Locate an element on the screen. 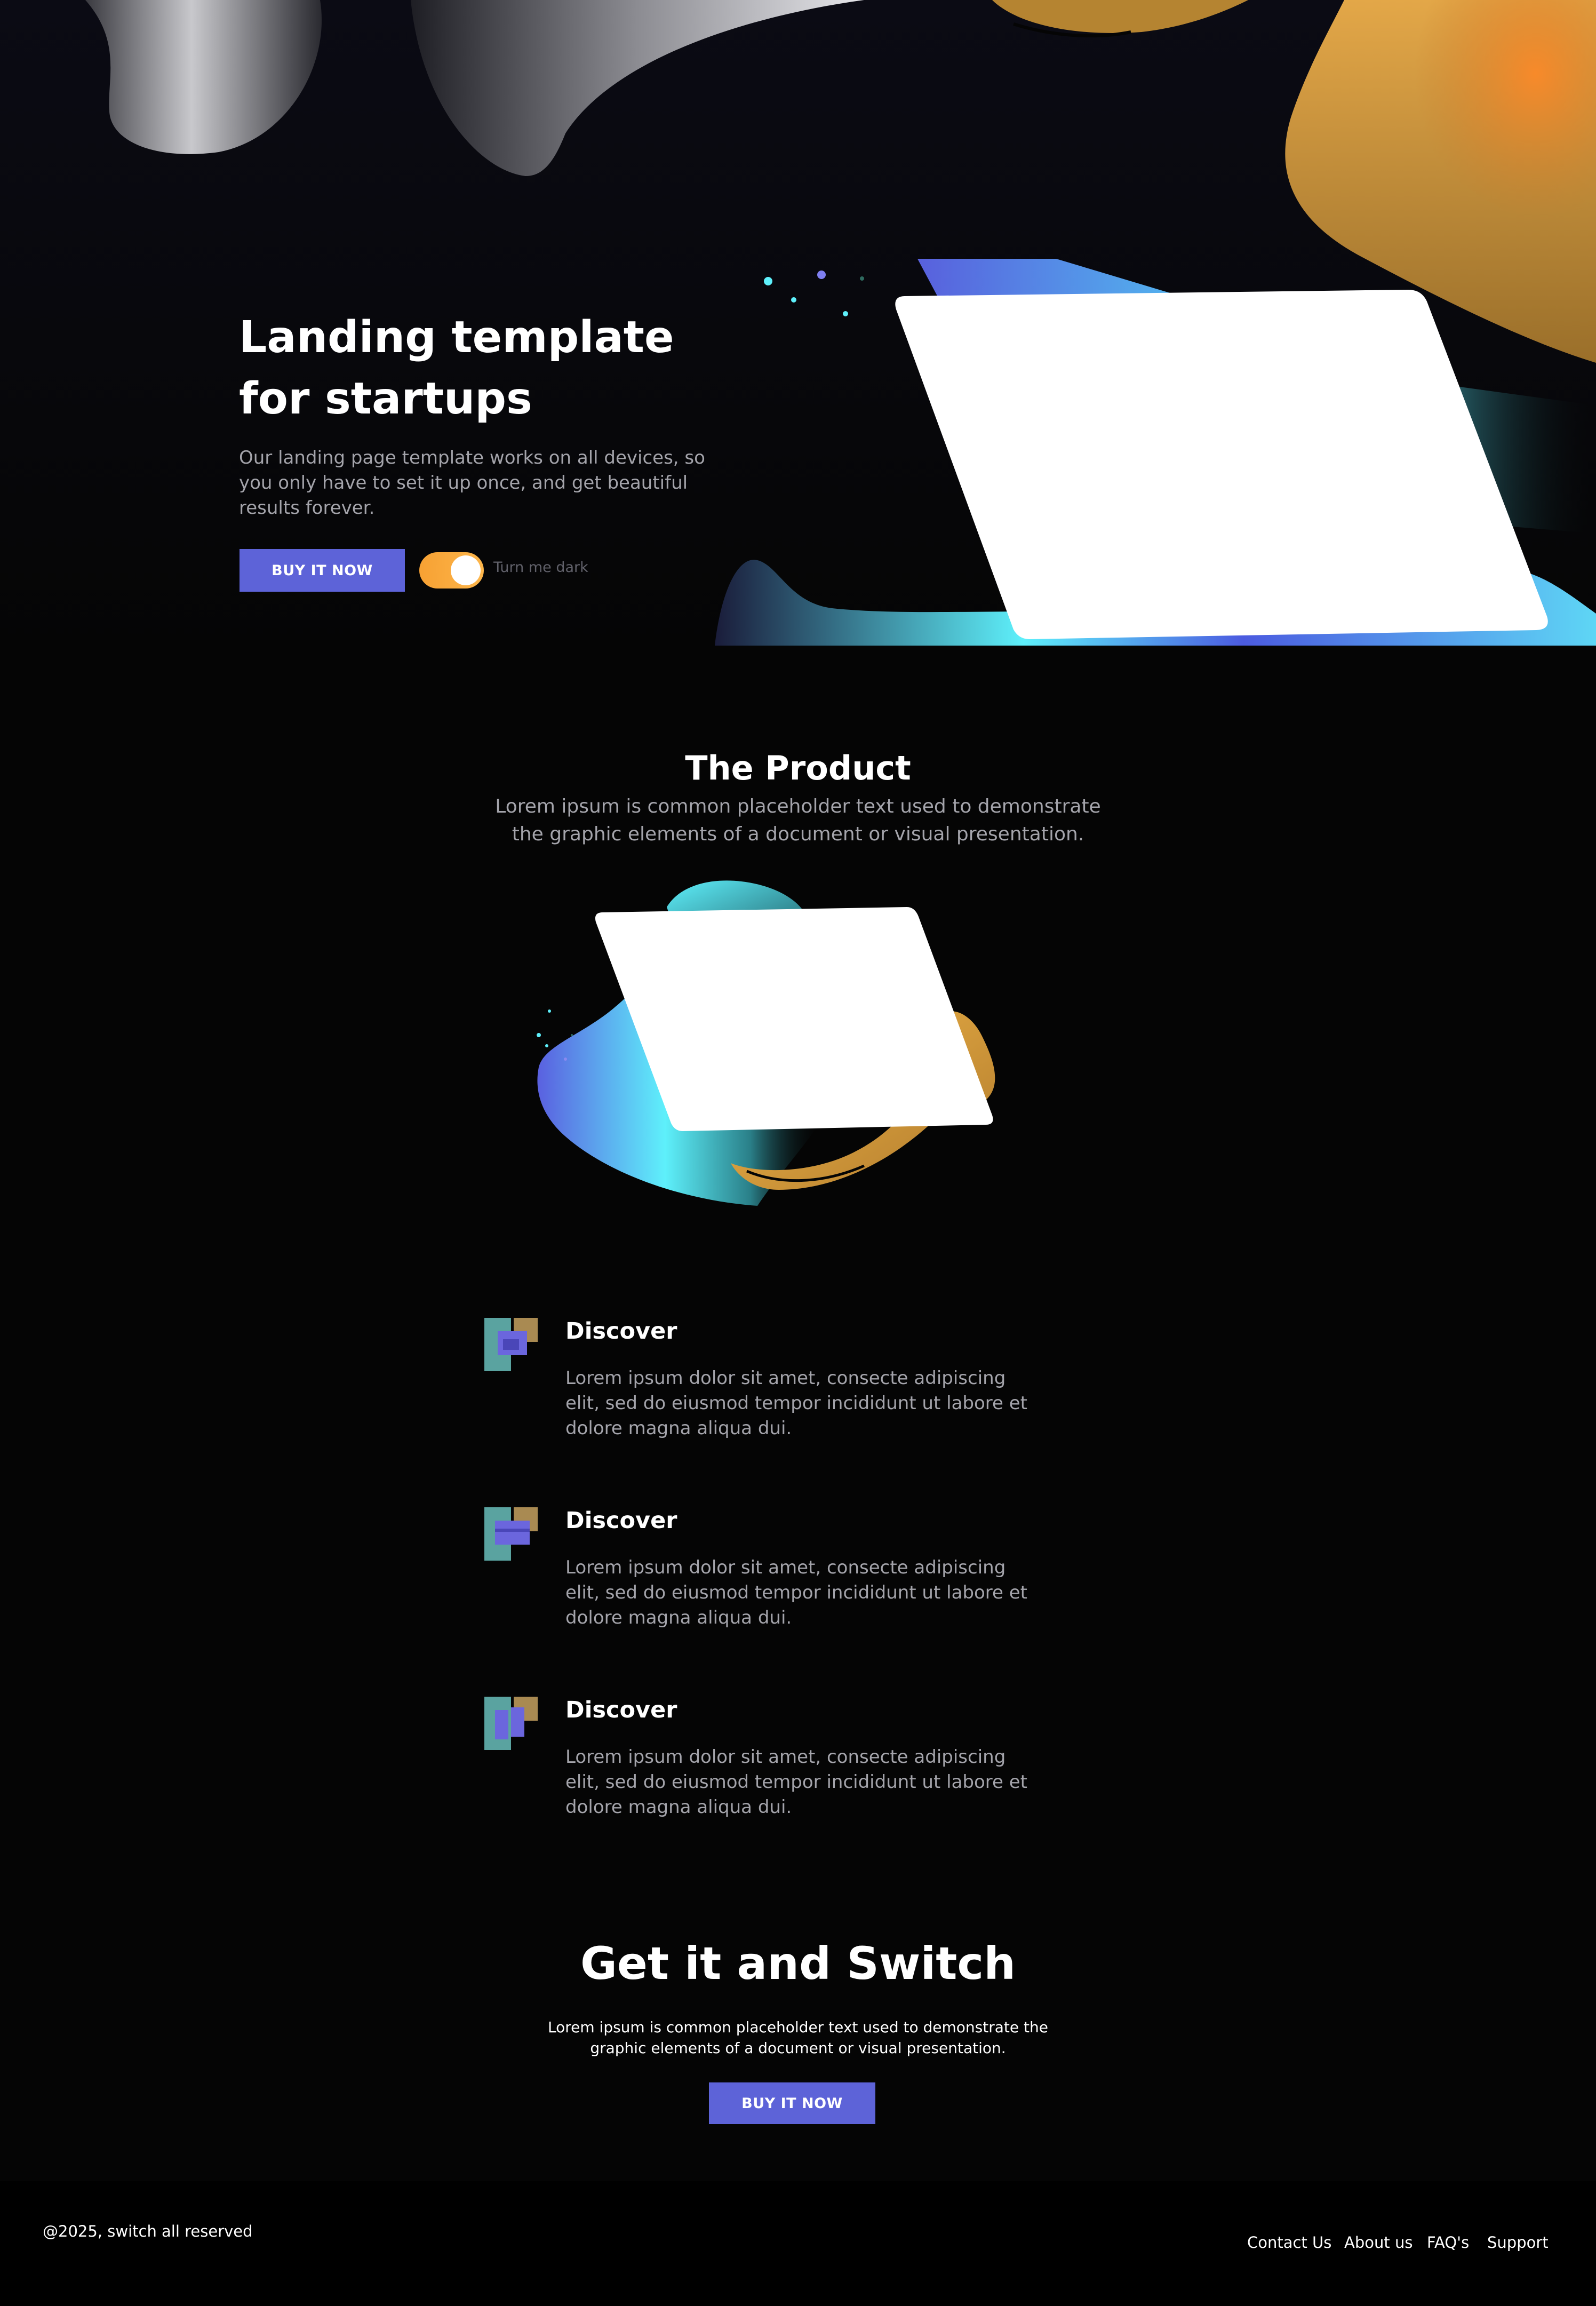 The image size is (1596, 2306). dark-mode-toggle is located at coordinates (451, 570).